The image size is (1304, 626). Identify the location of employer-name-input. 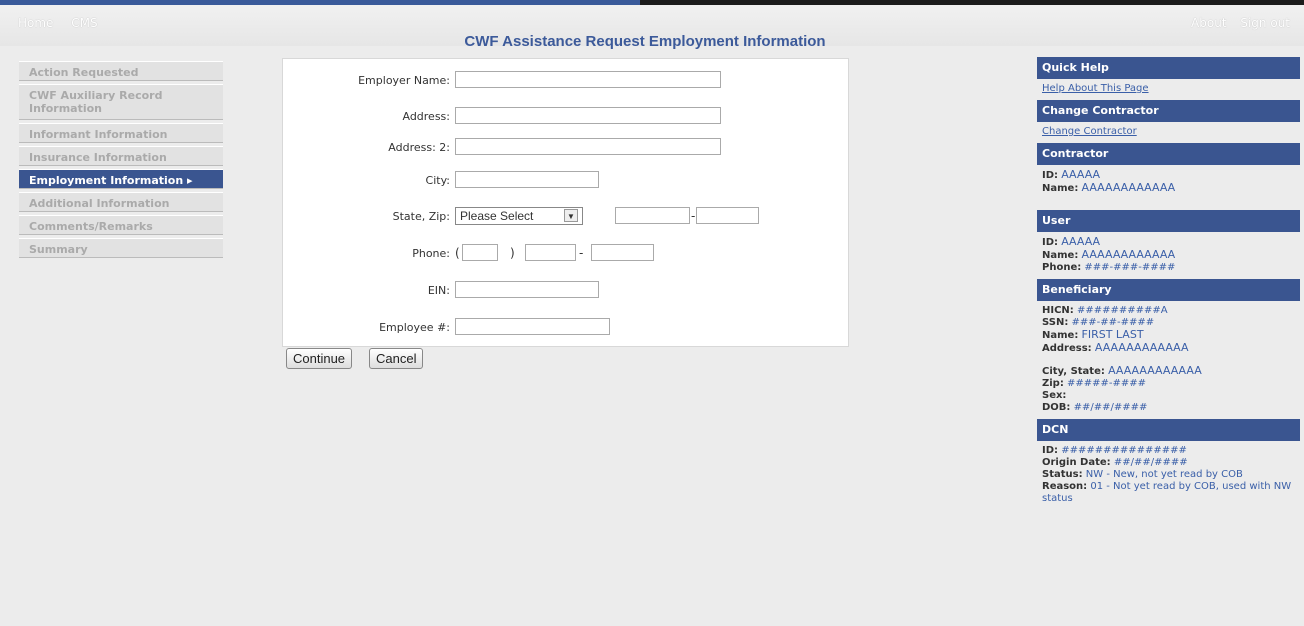
(588, 79).